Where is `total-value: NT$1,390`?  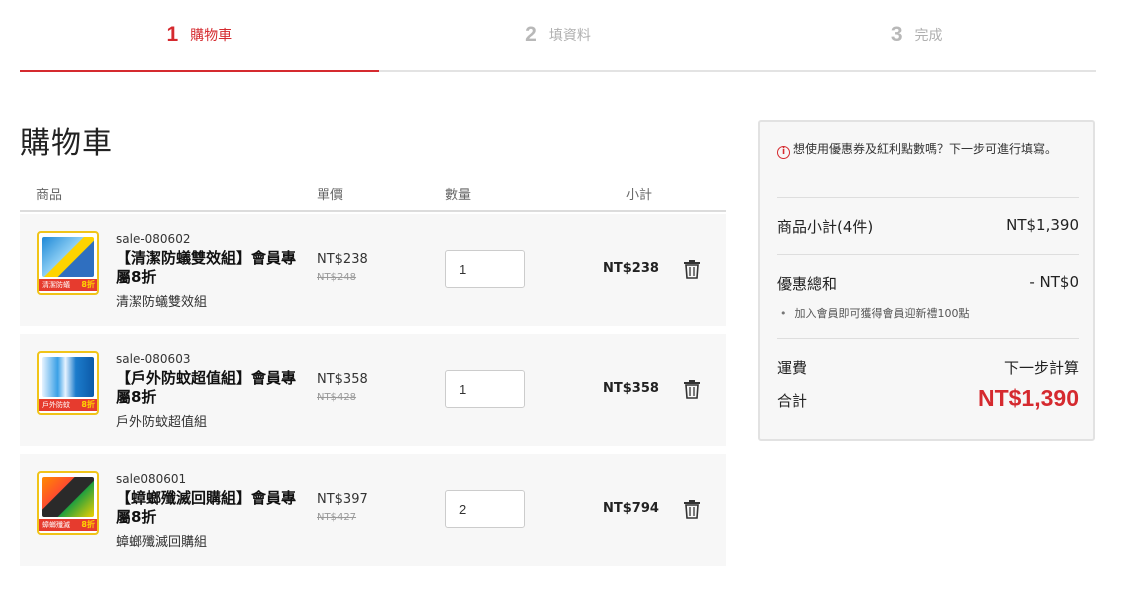 total-value: NT$1,390 is located at coordinates (1028, 398).